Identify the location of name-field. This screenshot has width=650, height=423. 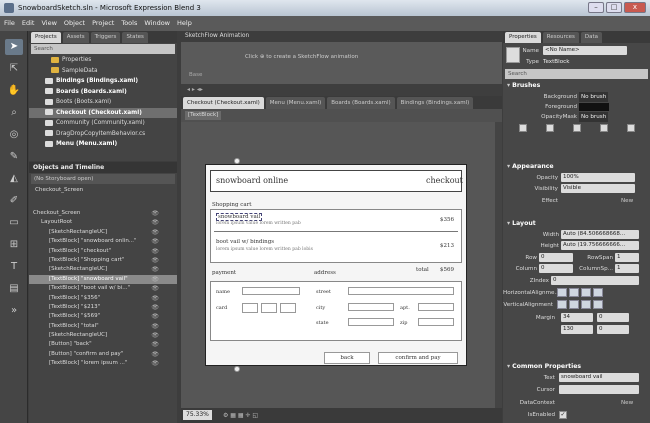
(271, 291).